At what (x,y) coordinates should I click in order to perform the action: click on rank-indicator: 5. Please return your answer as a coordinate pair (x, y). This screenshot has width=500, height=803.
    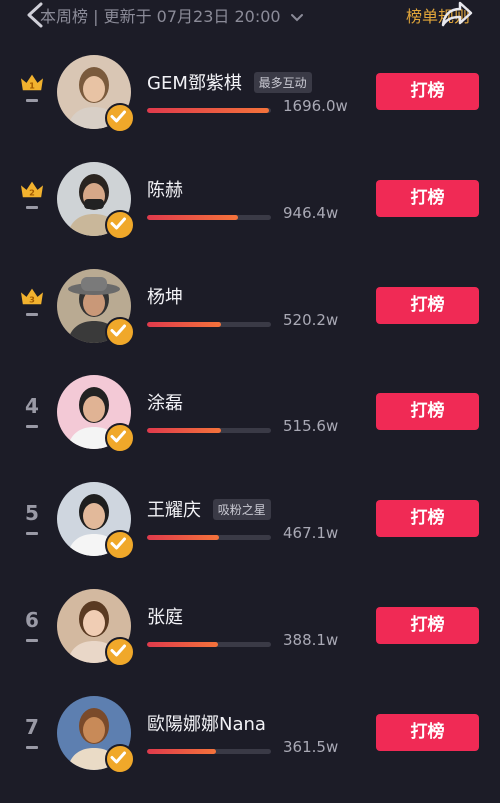
    Looking at the image, I should click on (32, 518).